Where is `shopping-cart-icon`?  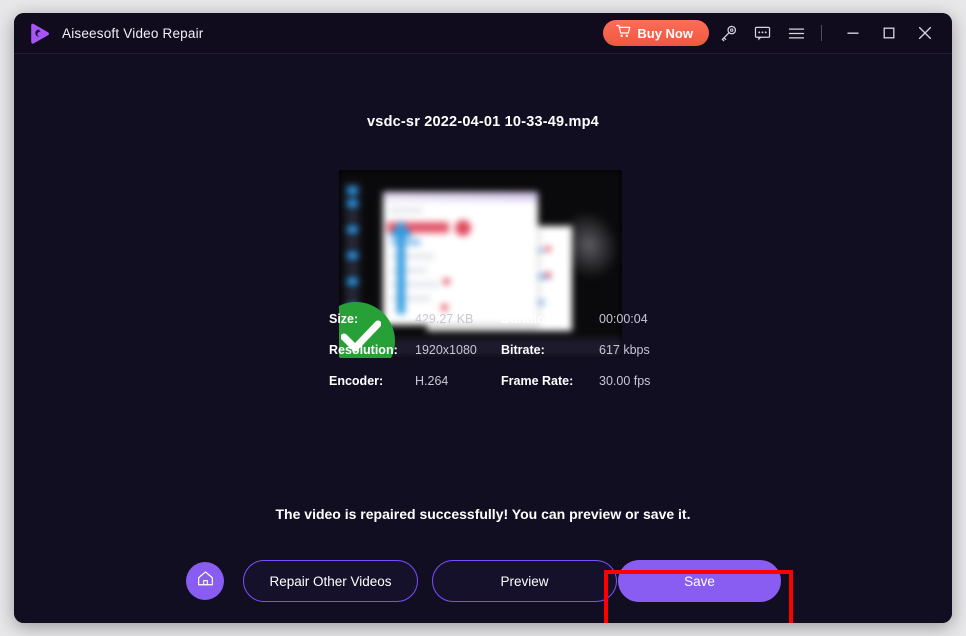
shopping-cart-icon is located at coordinates (623, 33).